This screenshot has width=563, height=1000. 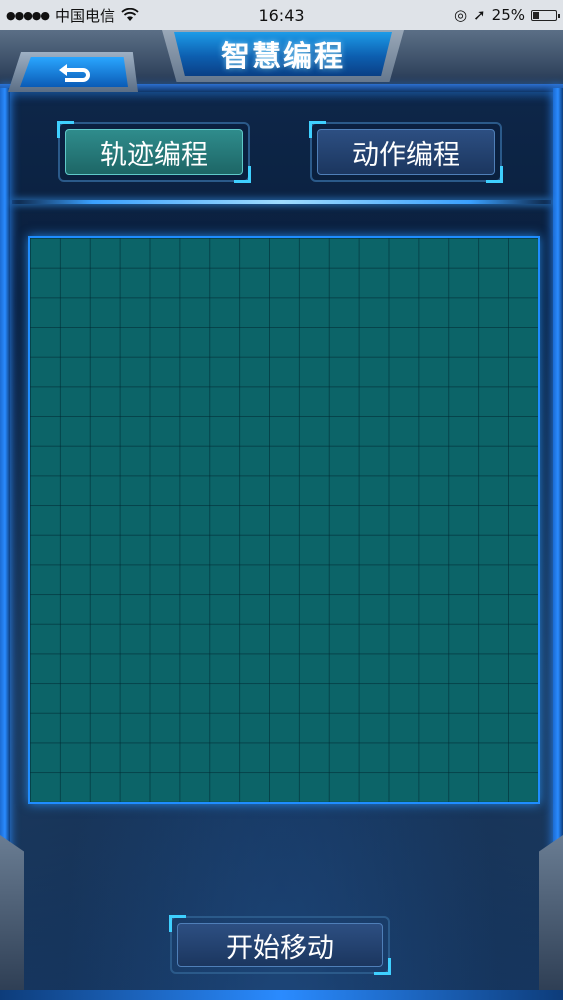 What do you see at coordinates (28, 15) in the screenshot?
I see `signal-icon: ●●●●●` at bounding box center [28, 15].